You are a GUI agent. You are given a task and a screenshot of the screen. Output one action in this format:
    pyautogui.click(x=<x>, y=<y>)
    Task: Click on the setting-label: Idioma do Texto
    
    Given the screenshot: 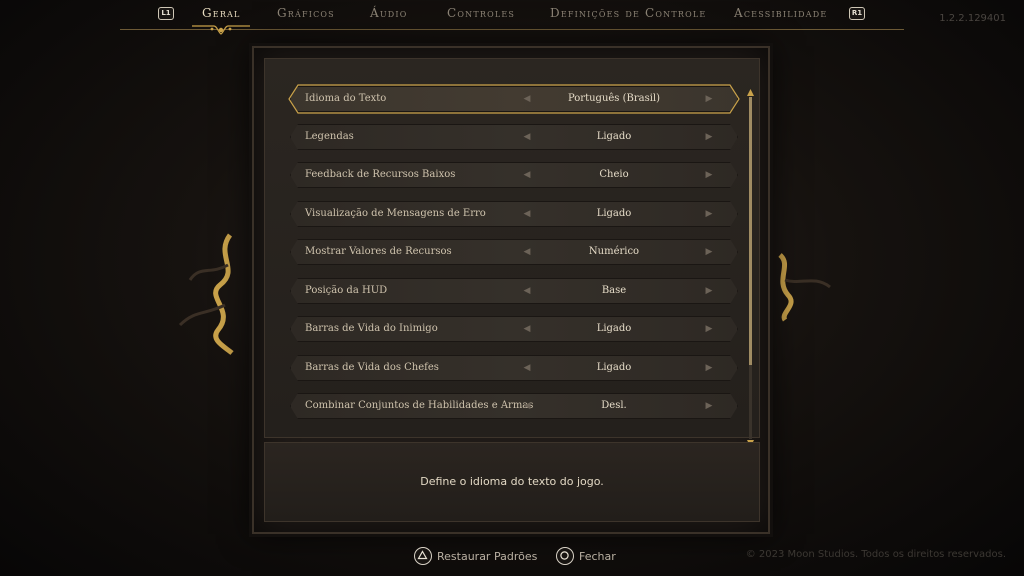 What is the action you would take?
    pyautogui.click(x=346, y=98)
    